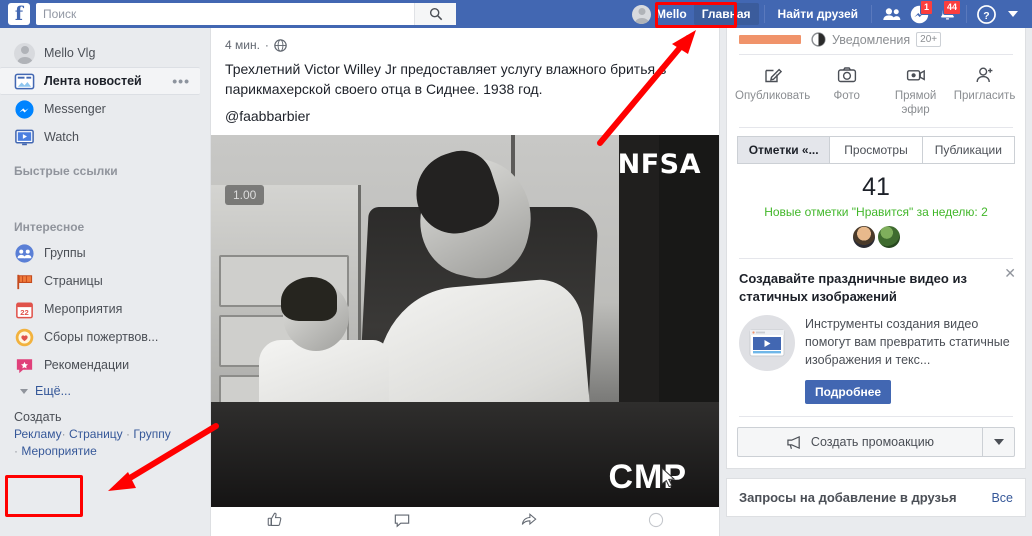 The image size is (1032, 536). What do you see at coordinates (984, 75) in the screenshot?
I see `invite-person-icon` at bounding box center [984, 75].